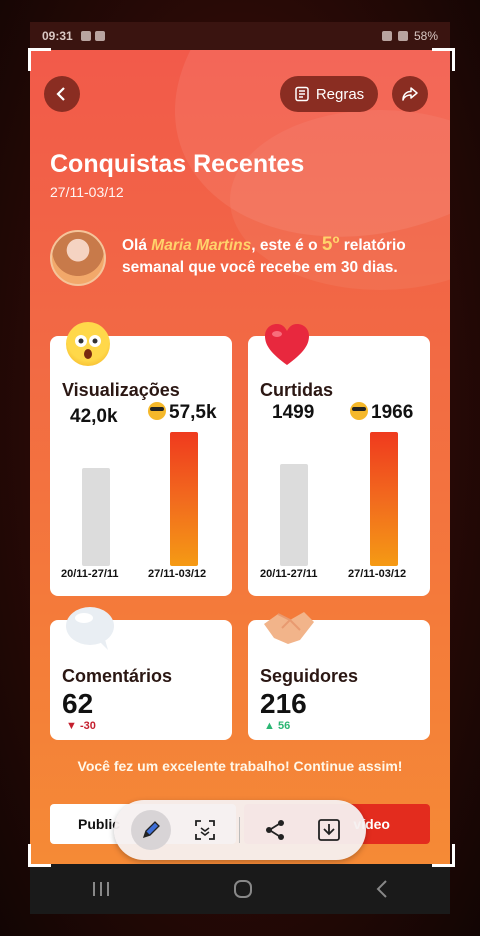 This screenshot has width=480, height=936. What do you see at coordinates (240, 36) in the screenshot?
I see `status-bar: 09:31 58%` at bounding box center [240, 36].